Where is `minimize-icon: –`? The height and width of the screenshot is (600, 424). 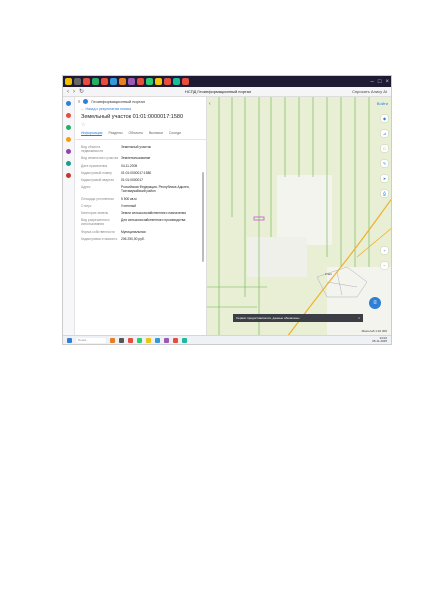
minimize-icon: – is located at coordinates (372, 82).